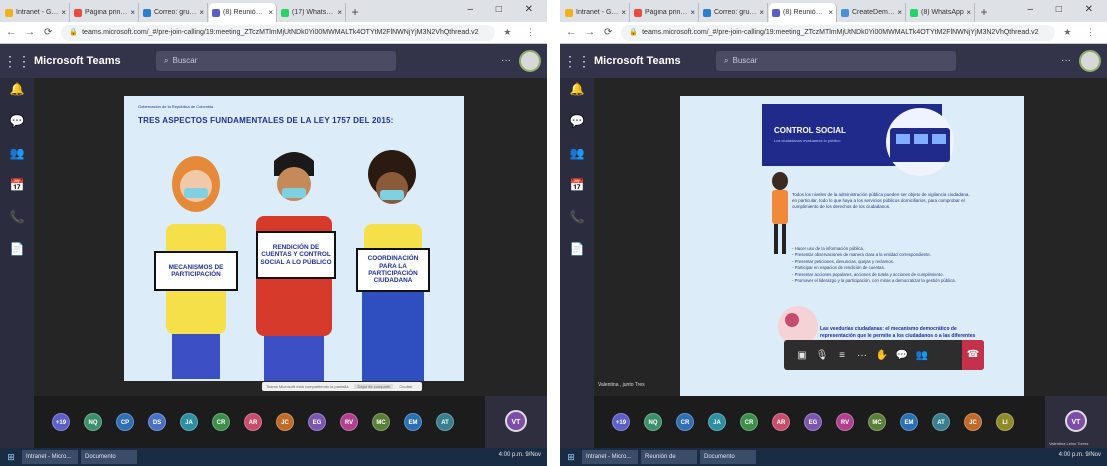 The image size is (1107, 466). Describe the element at coordinates (669, 457) in the screenshot. I see `taskbar-item: Reunión de` at that location.